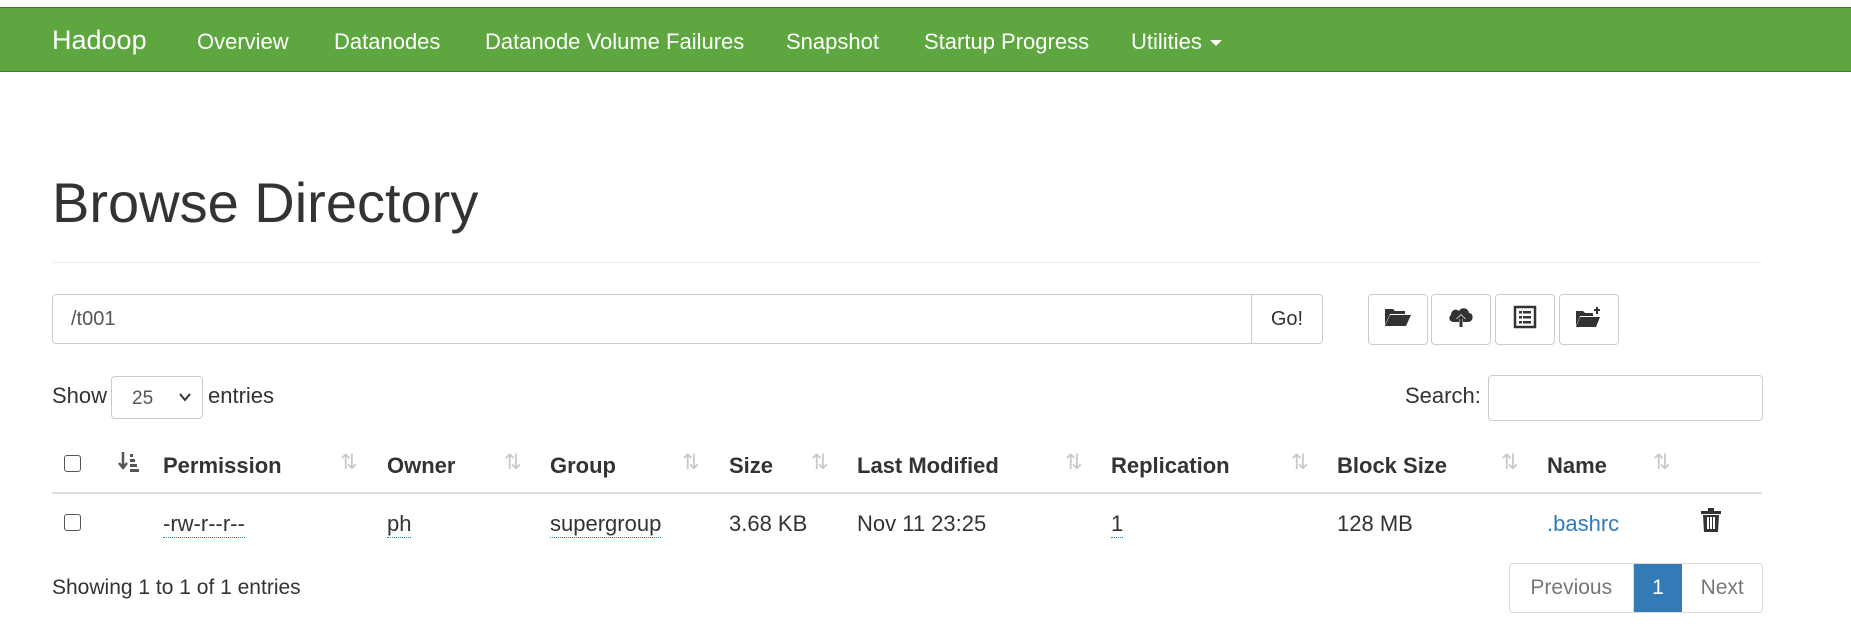 The image size is (1851, 637). What do you see at coordinates (614, 42) in the screenshot?
I see `nav-datanode-volume-failures: Datanode Volume Failures` at bounding box center [614, 42].